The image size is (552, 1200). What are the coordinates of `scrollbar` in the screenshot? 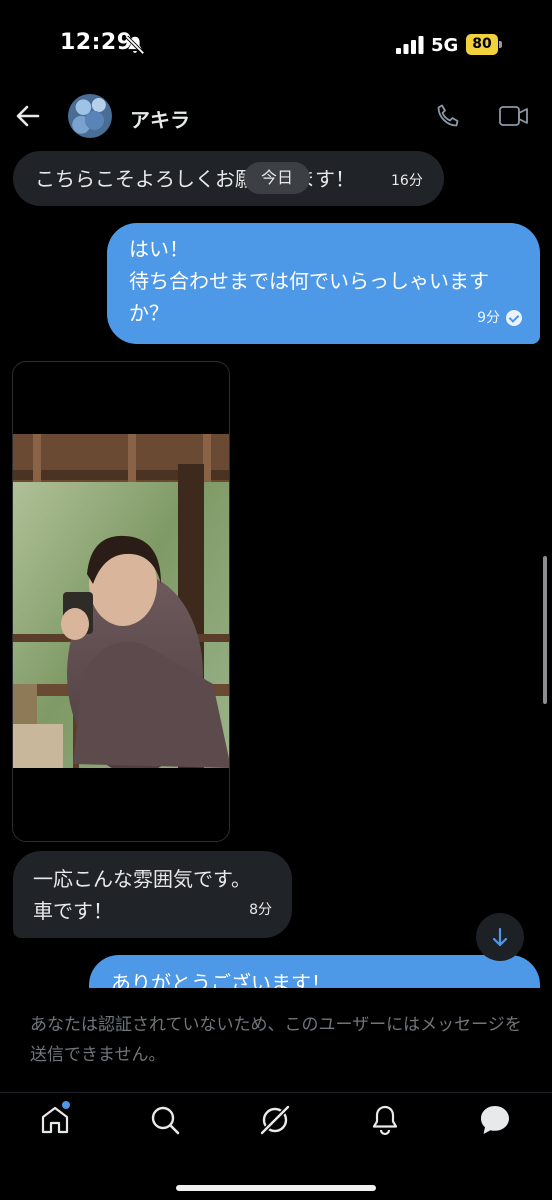 It's located at (545, 630).